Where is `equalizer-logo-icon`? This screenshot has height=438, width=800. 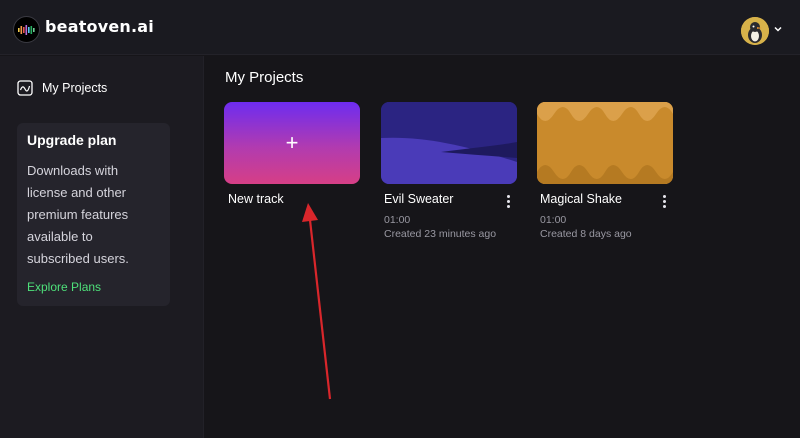 equalizer-logo-icon is located at coordinates (26, 29).